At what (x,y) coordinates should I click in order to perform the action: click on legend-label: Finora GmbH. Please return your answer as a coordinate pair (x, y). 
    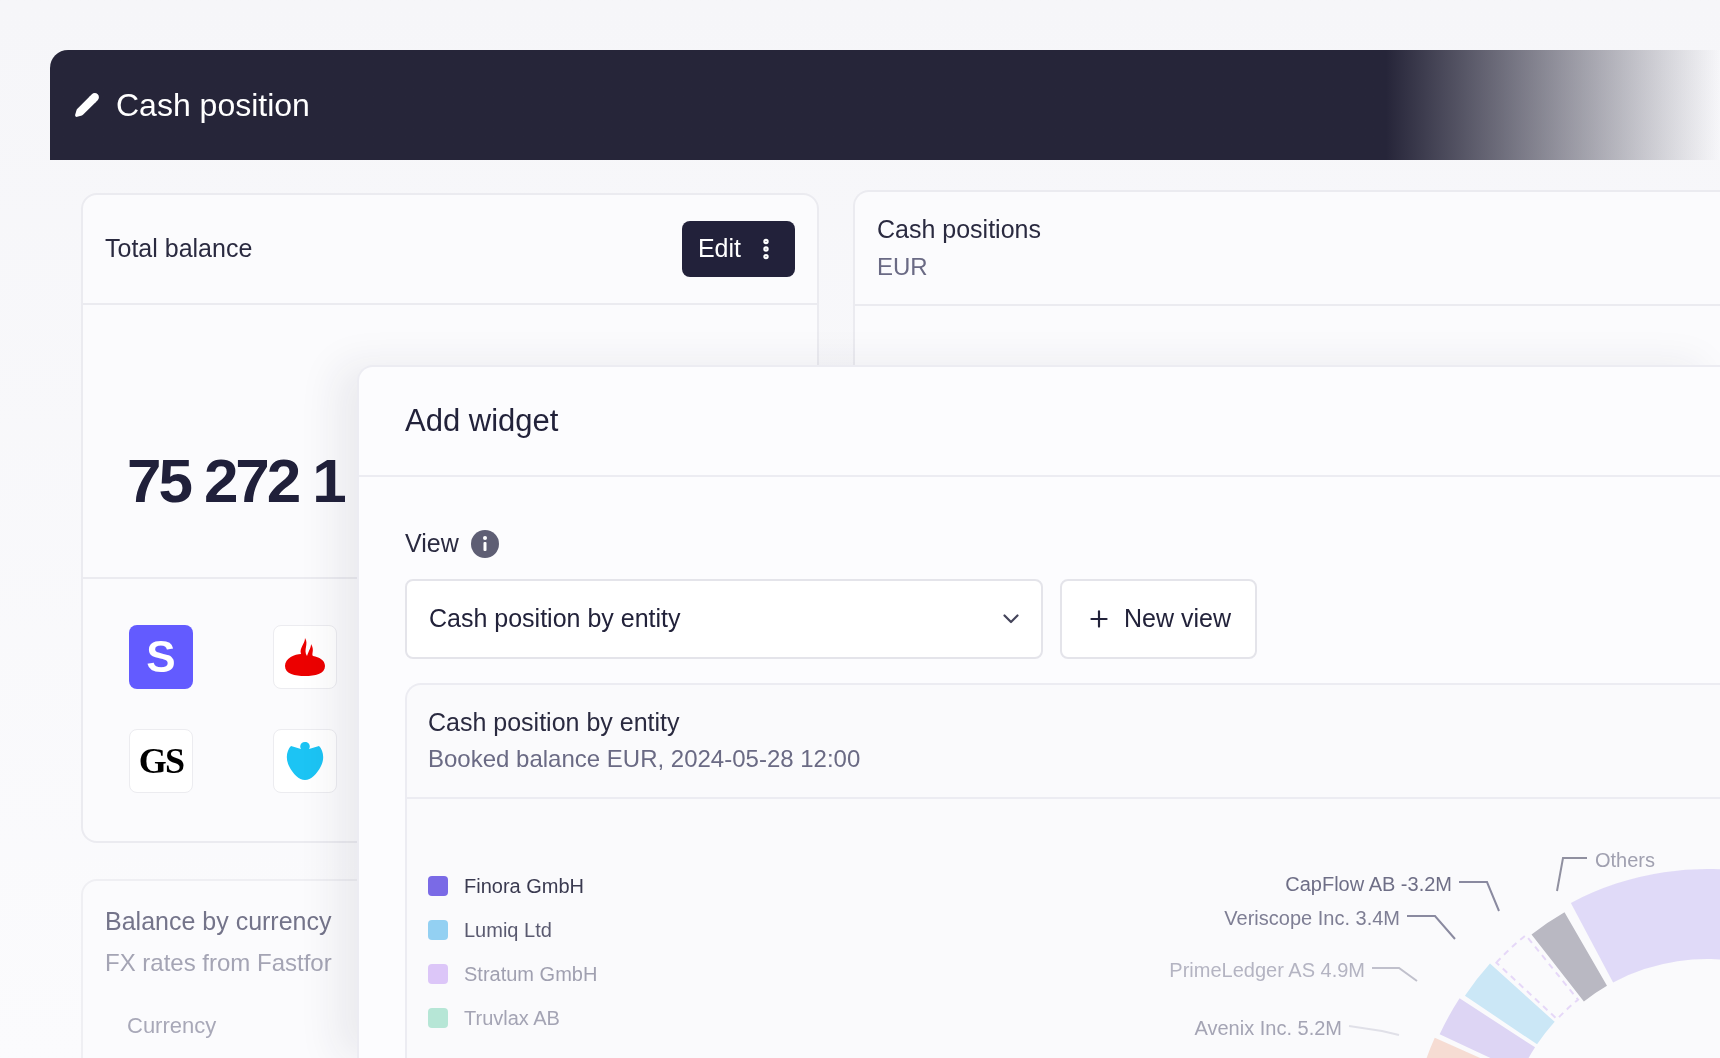
    Looking at the image, I should click on (524, 886).